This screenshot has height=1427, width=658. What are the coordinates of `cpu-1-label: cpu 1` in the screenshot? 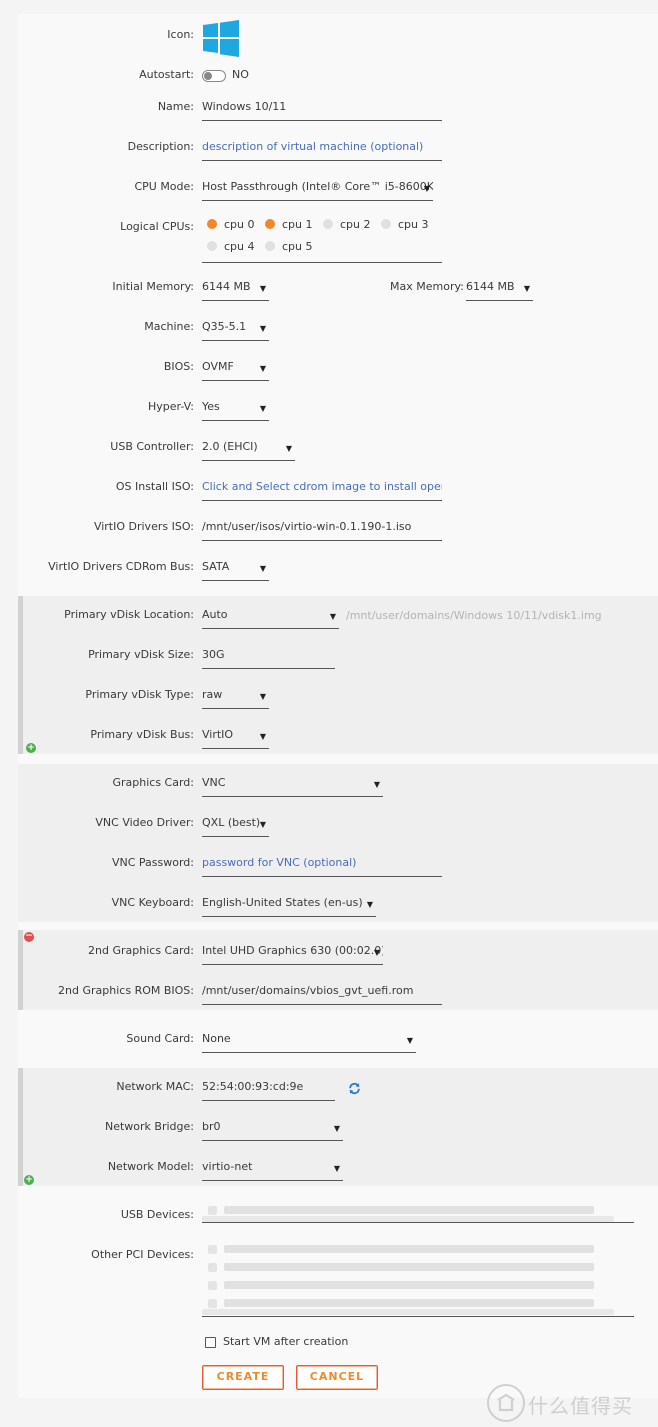 It's located at (297, 224).